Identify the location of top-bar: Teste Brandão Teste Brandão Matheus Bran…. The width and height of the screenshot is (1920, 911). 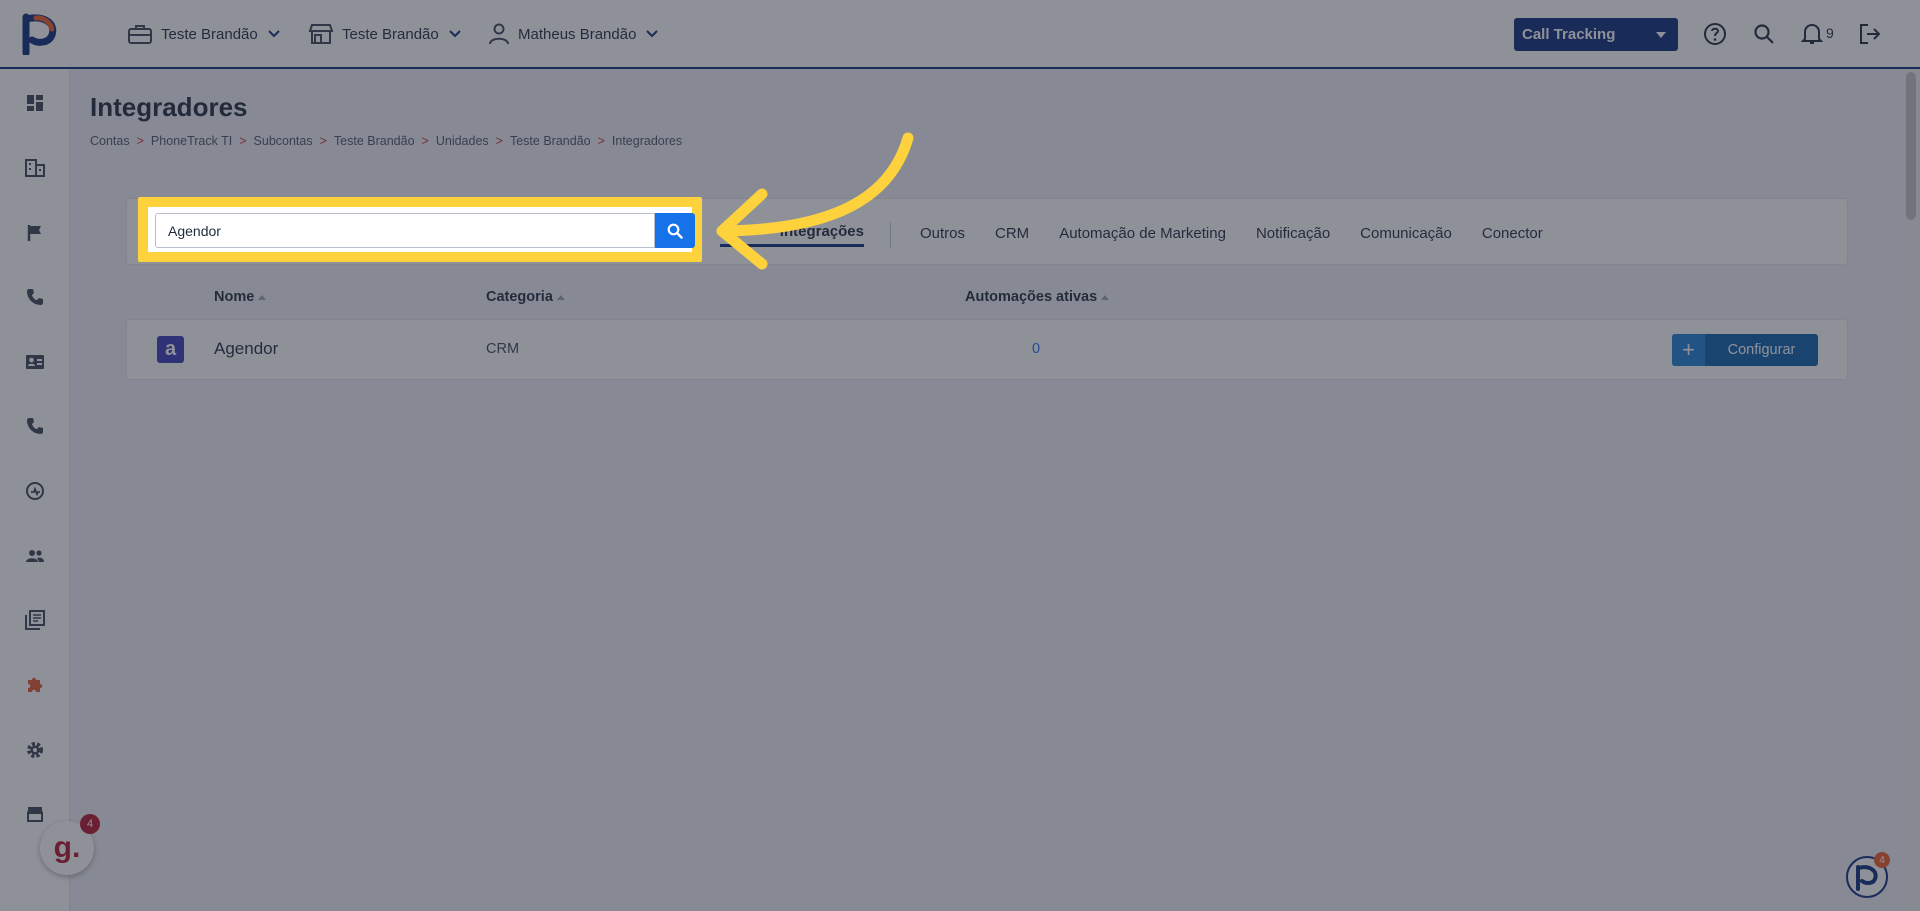
(960, 34).